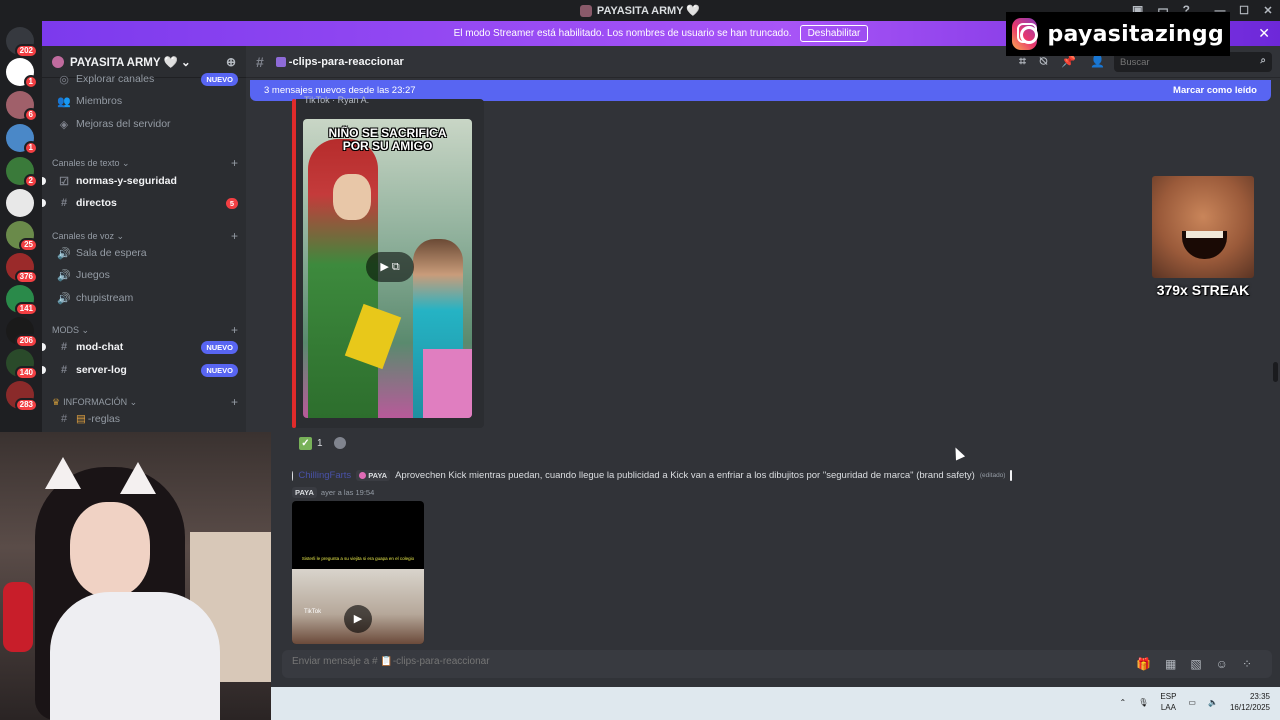 This screenshot has width=1280, height=720. Describe the element at coordinates (144, 124) in the screenshot. I see `sidebar-item-boosts: ◈ Mejoras del servidor` at that location.